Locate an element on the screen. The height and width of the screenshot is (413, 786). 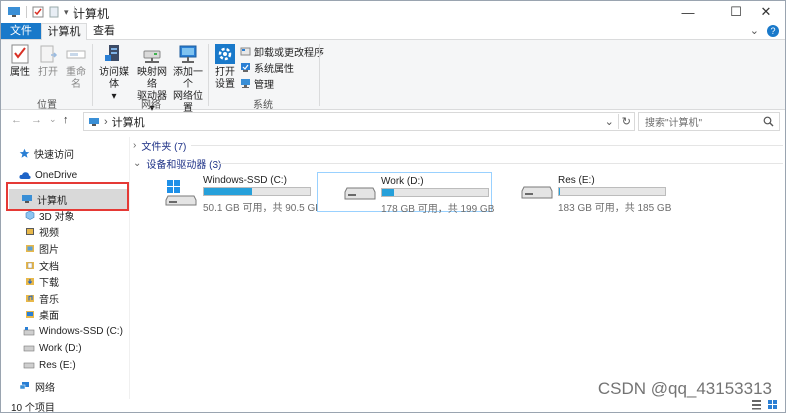
customize-dropdown-icon: ▾ is located at coordinates (66, 12).